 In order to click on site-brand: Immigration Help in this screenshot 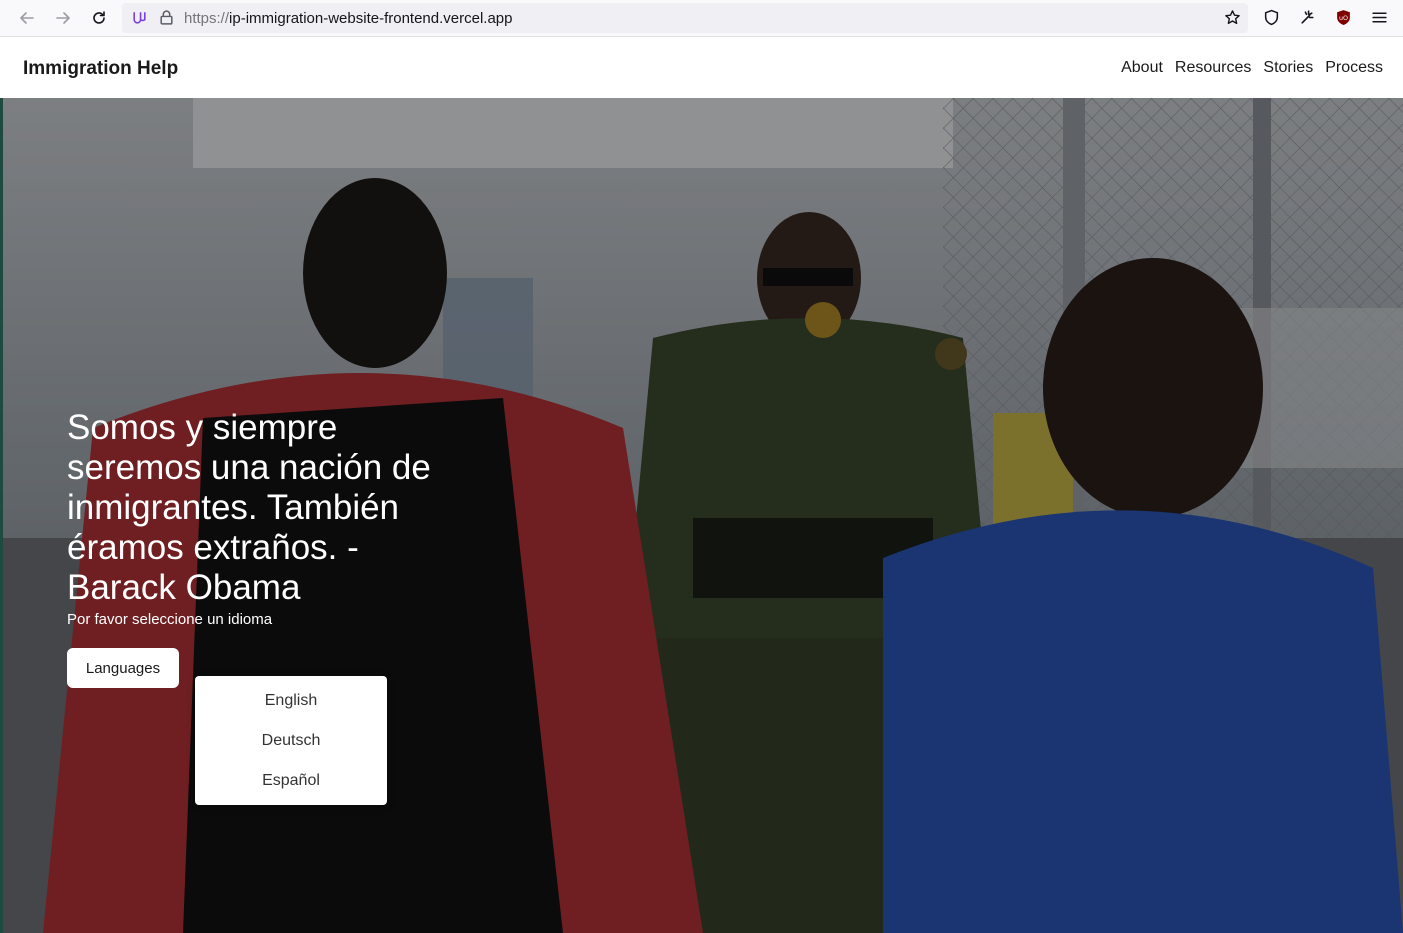, I will do `click(100, 69)`.